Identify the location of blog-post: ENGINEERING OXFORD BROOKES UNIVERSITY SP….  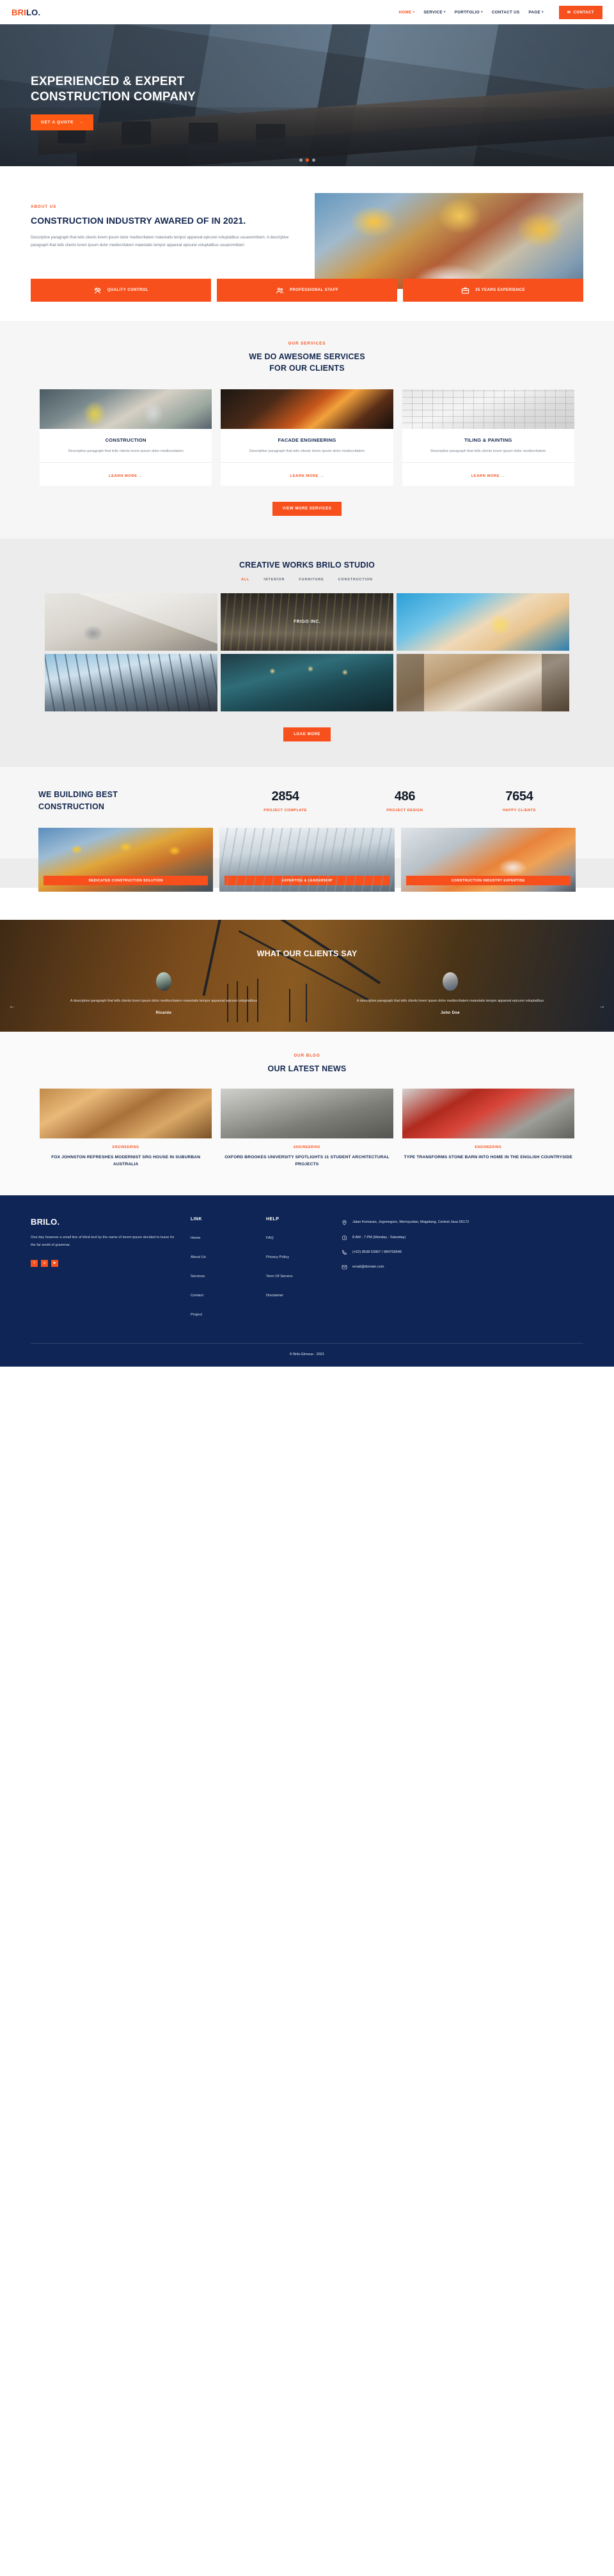
(307, 1128).